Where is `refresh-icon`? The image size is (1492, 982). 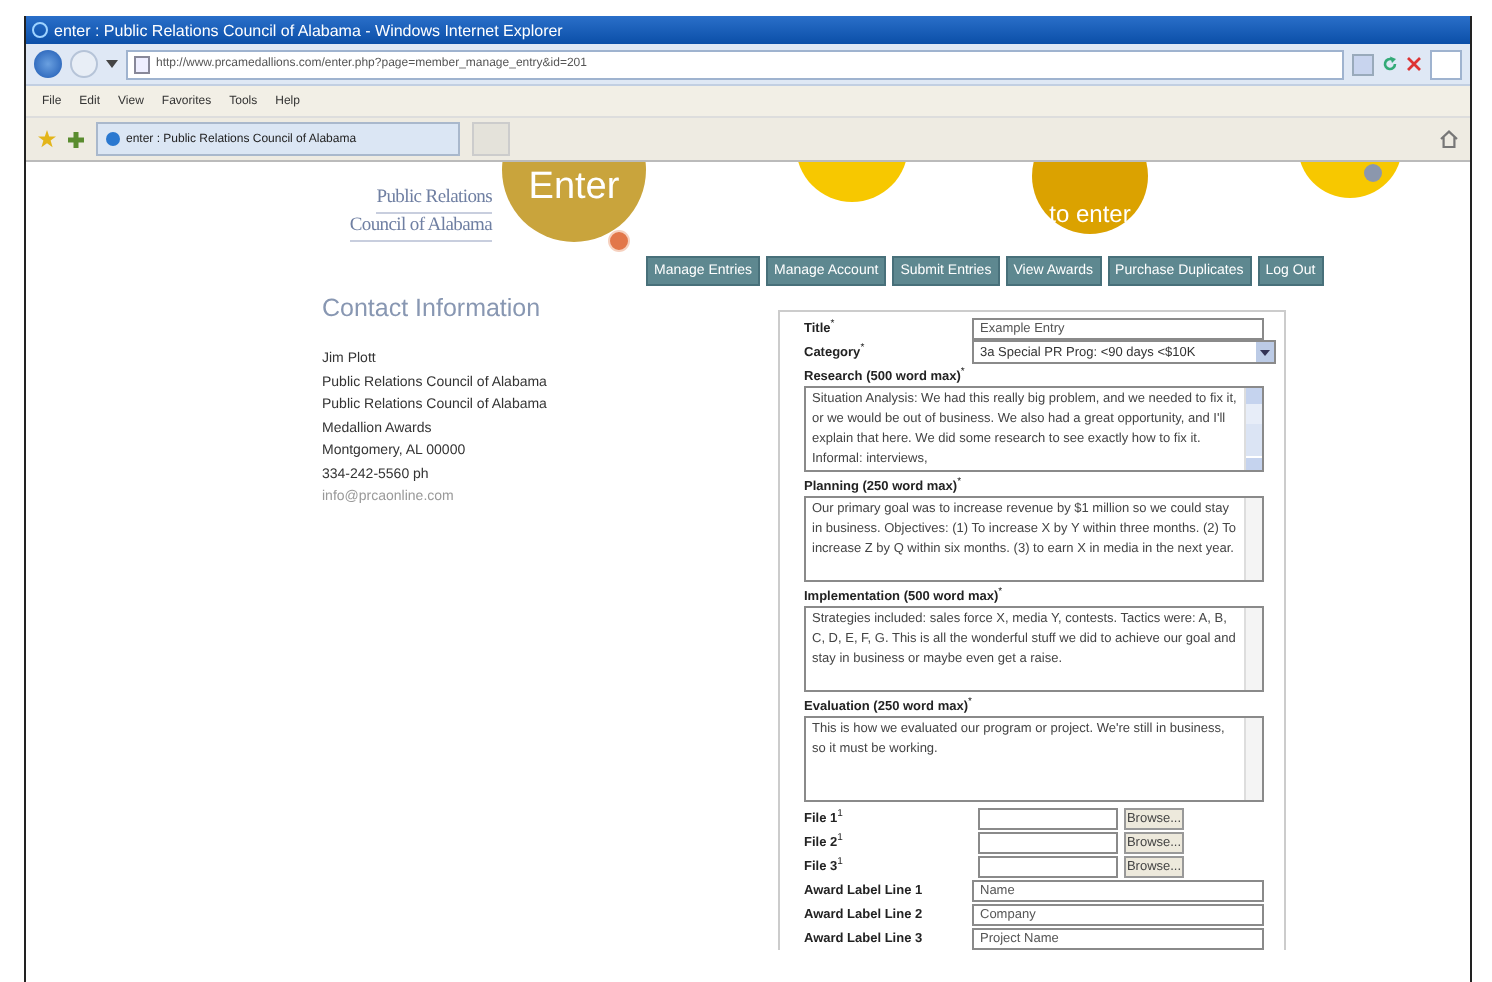
refresh-icon is located at coordinates (1390, 64).